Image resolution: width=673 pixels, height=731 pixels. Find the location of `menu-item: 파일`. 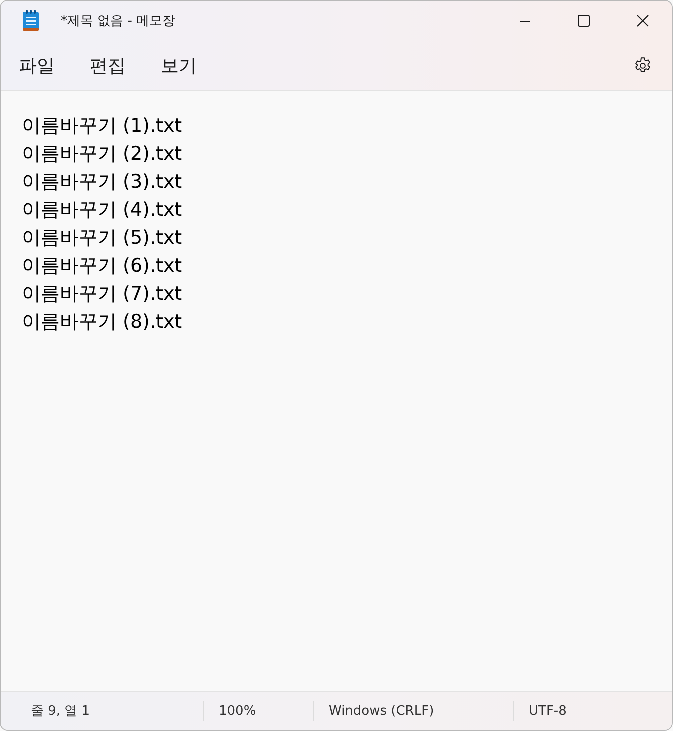

menu-item: 파일 is located at coordinates (37, 66).